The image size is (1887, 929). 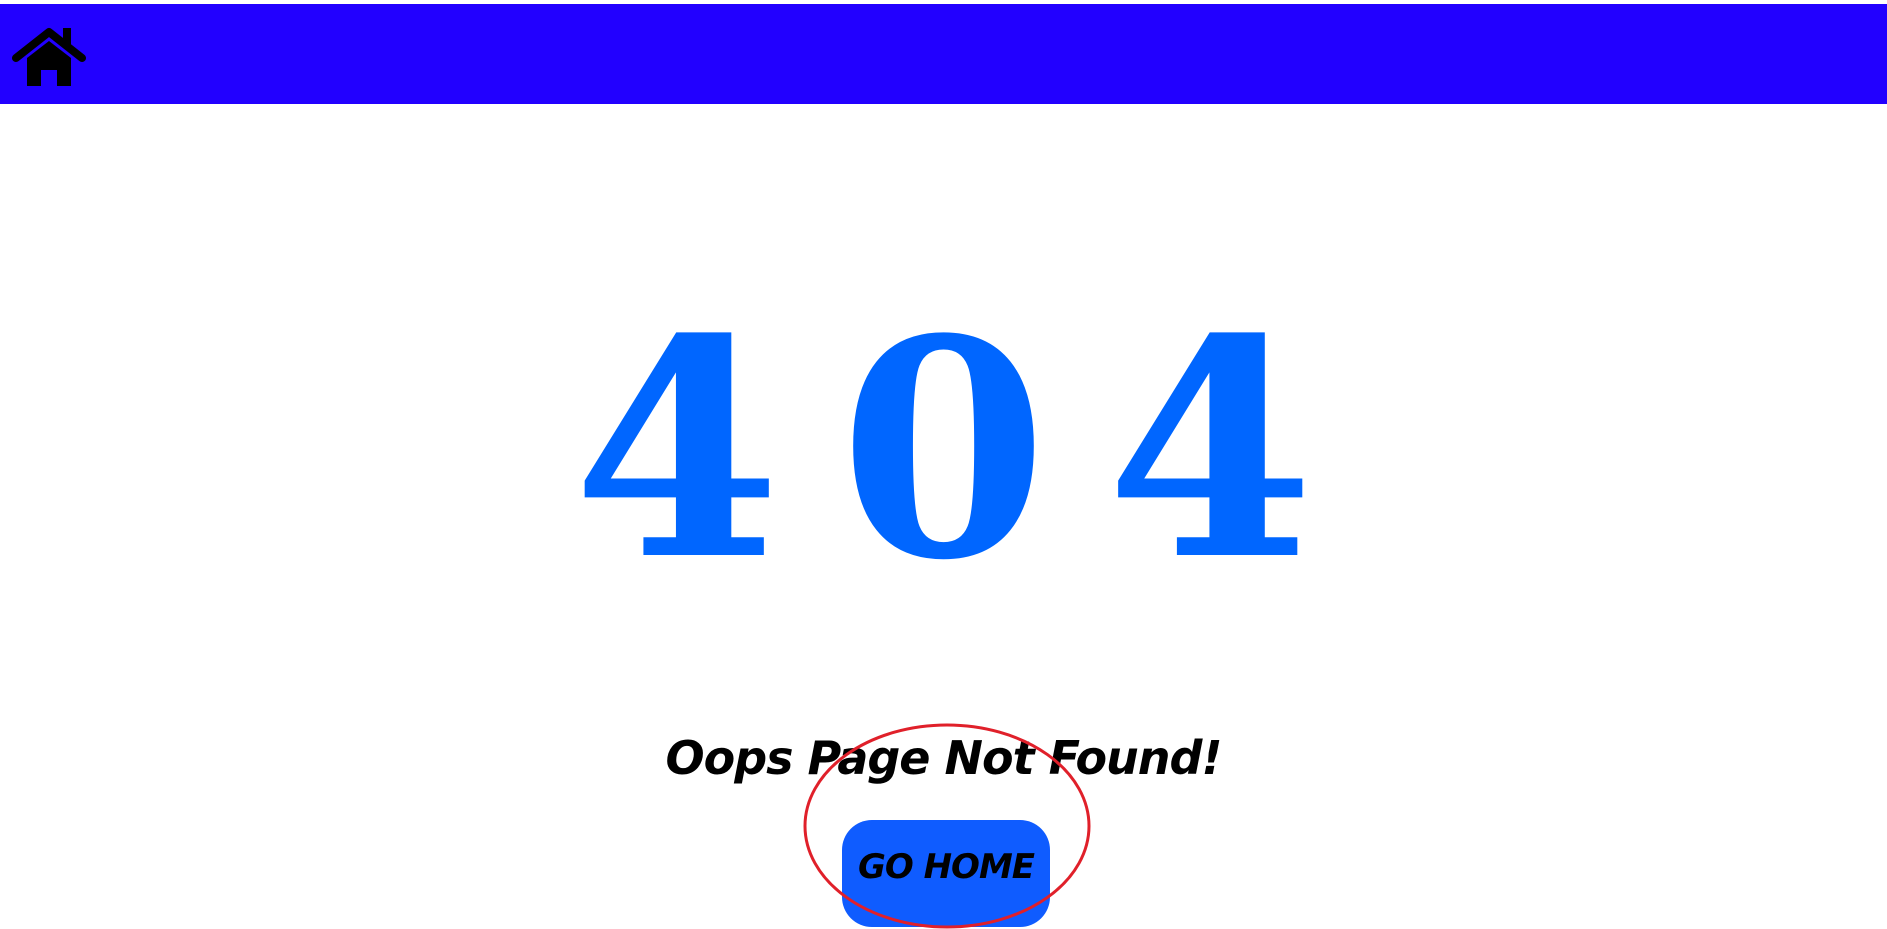 I want to click on go-home-button-label: GO HOME, so click(x=946, y=866).